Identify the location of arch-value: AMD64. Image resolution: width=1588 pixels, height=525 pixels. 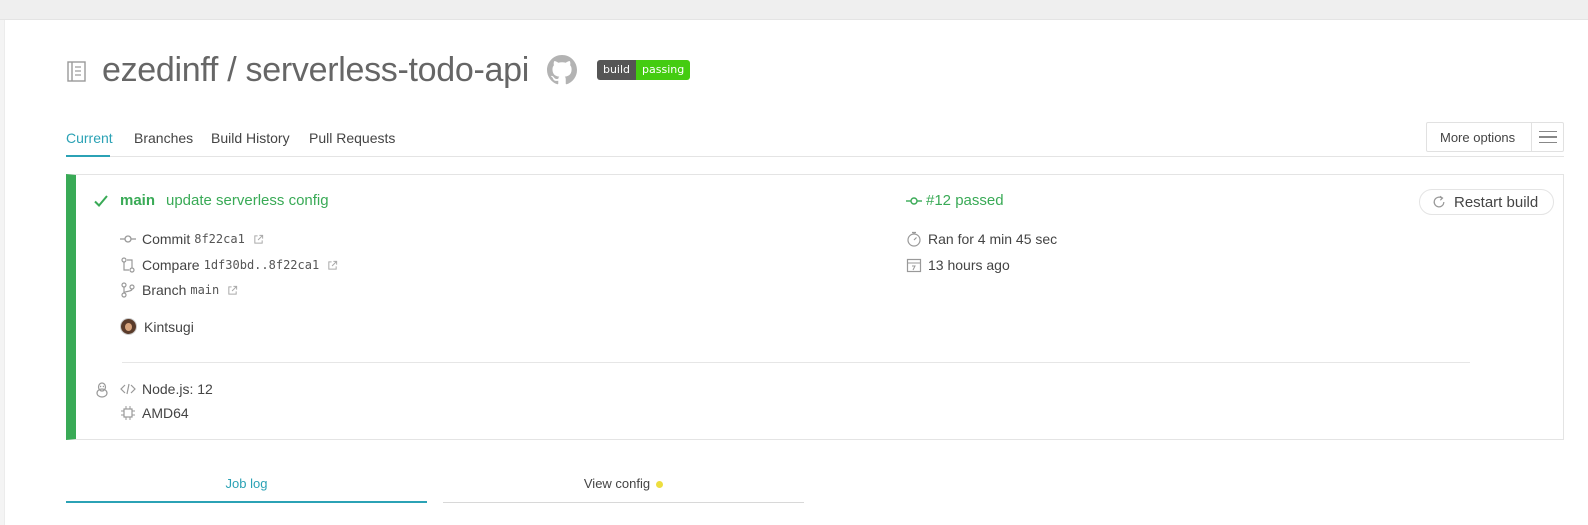
(165, 413).